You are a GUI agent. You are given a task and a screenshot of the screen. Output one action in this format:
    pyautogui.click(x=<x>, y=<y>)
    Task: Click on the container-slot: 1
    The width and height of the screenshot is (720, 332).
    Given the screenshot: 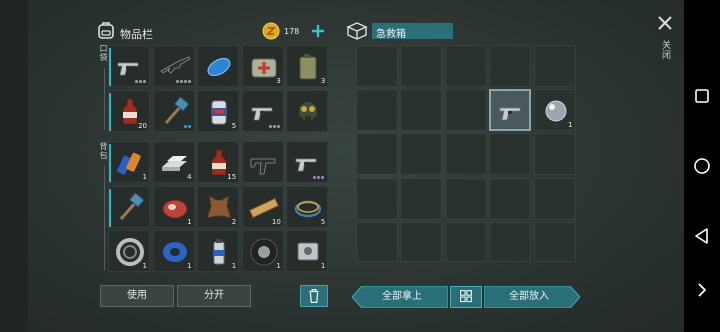 What is the action you would take?
    pyautogui.click(x=554, y=110)
    